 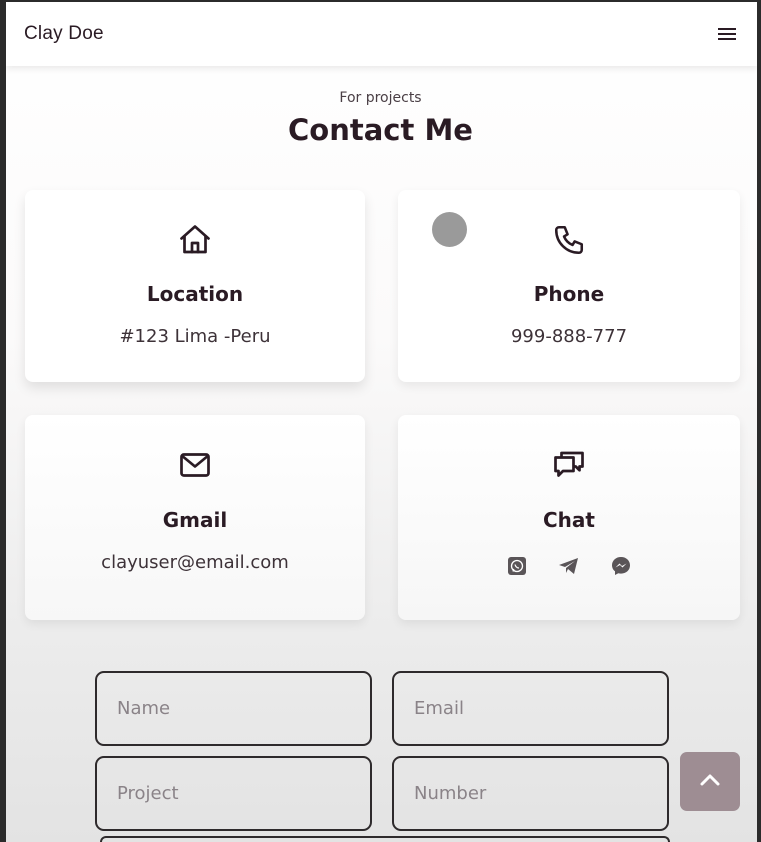 I want to click on mail-icon, so click(x=195, y=465).